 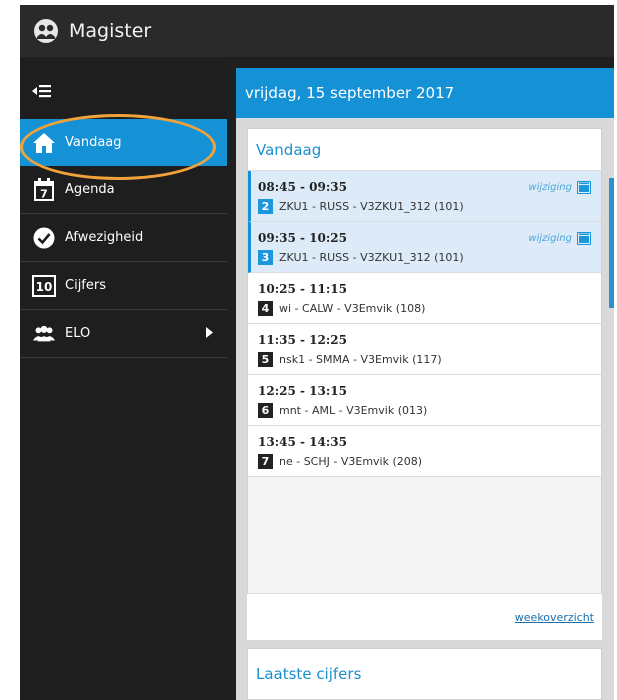 I want to click on lesson-hour-badge: 5, so click(x=265, y=359).